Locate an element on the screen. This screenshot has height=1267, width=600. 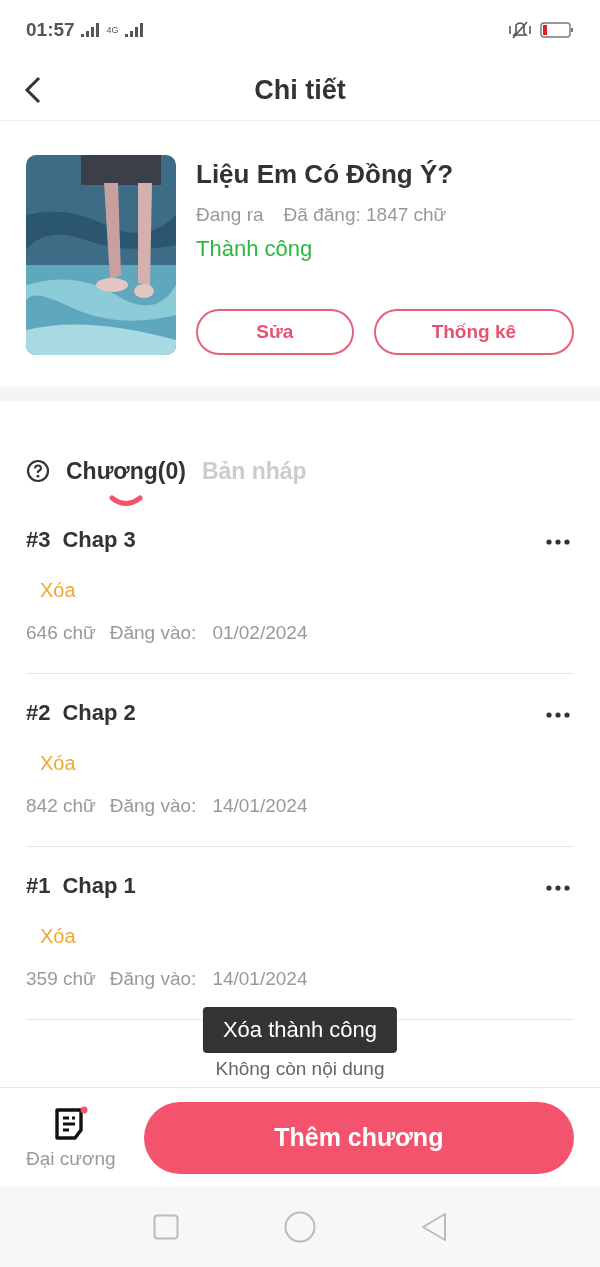
add-chapter-button: Thêm chương is located at coordinates (358, 1137).